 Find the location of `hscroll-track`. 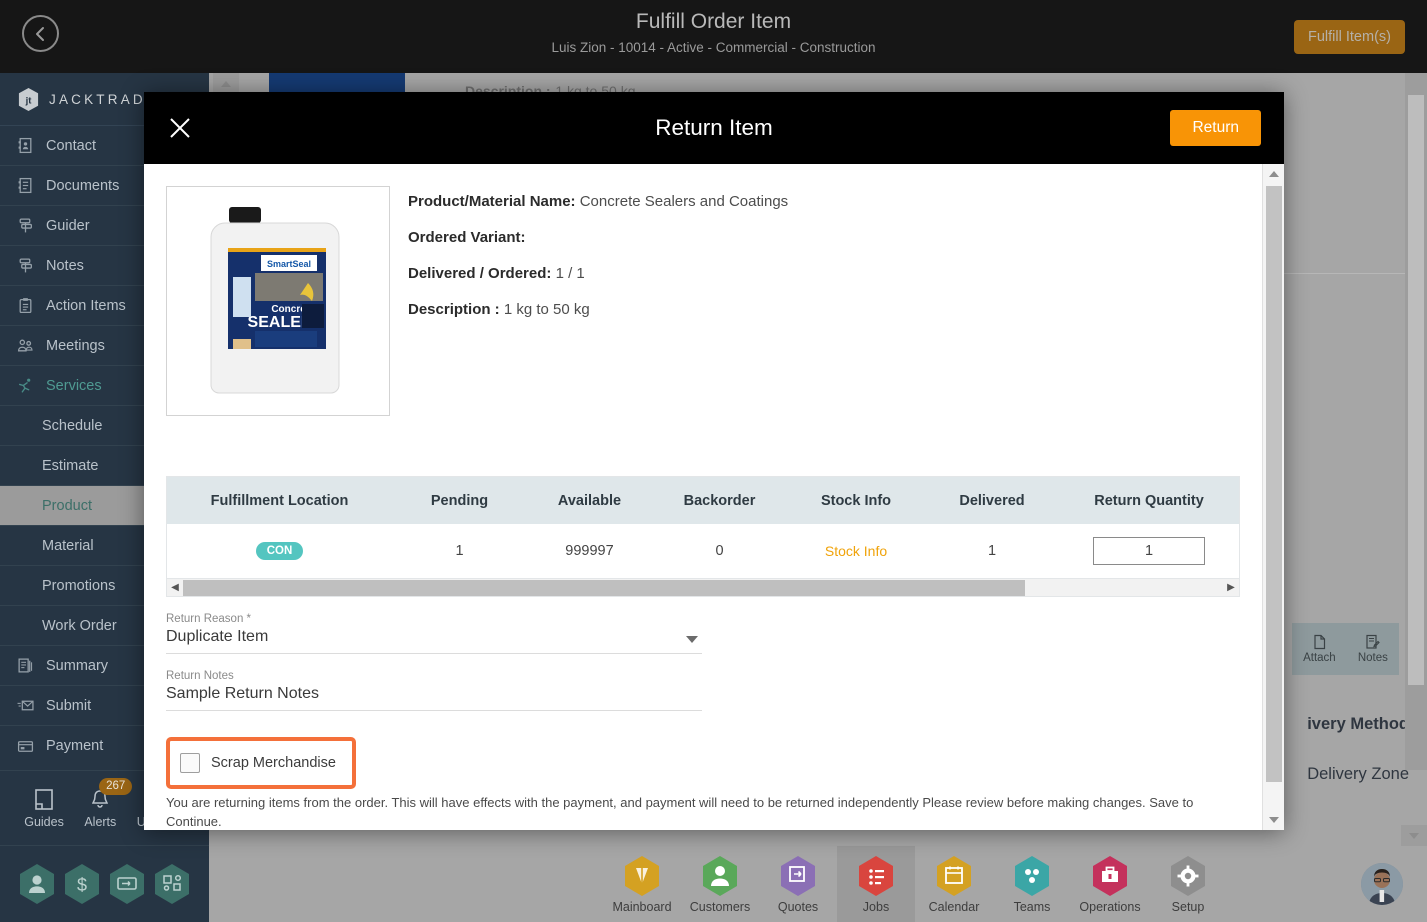

hscroll-track is located at coordinates (703, 587).